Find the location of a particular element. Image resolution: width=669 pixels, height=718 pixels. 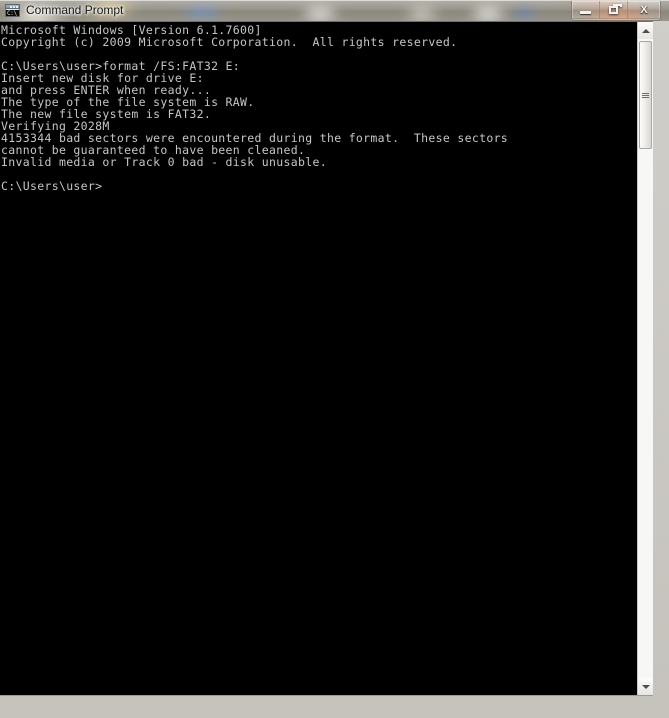

title-bar-highlight is located at coordinates (334, 0).